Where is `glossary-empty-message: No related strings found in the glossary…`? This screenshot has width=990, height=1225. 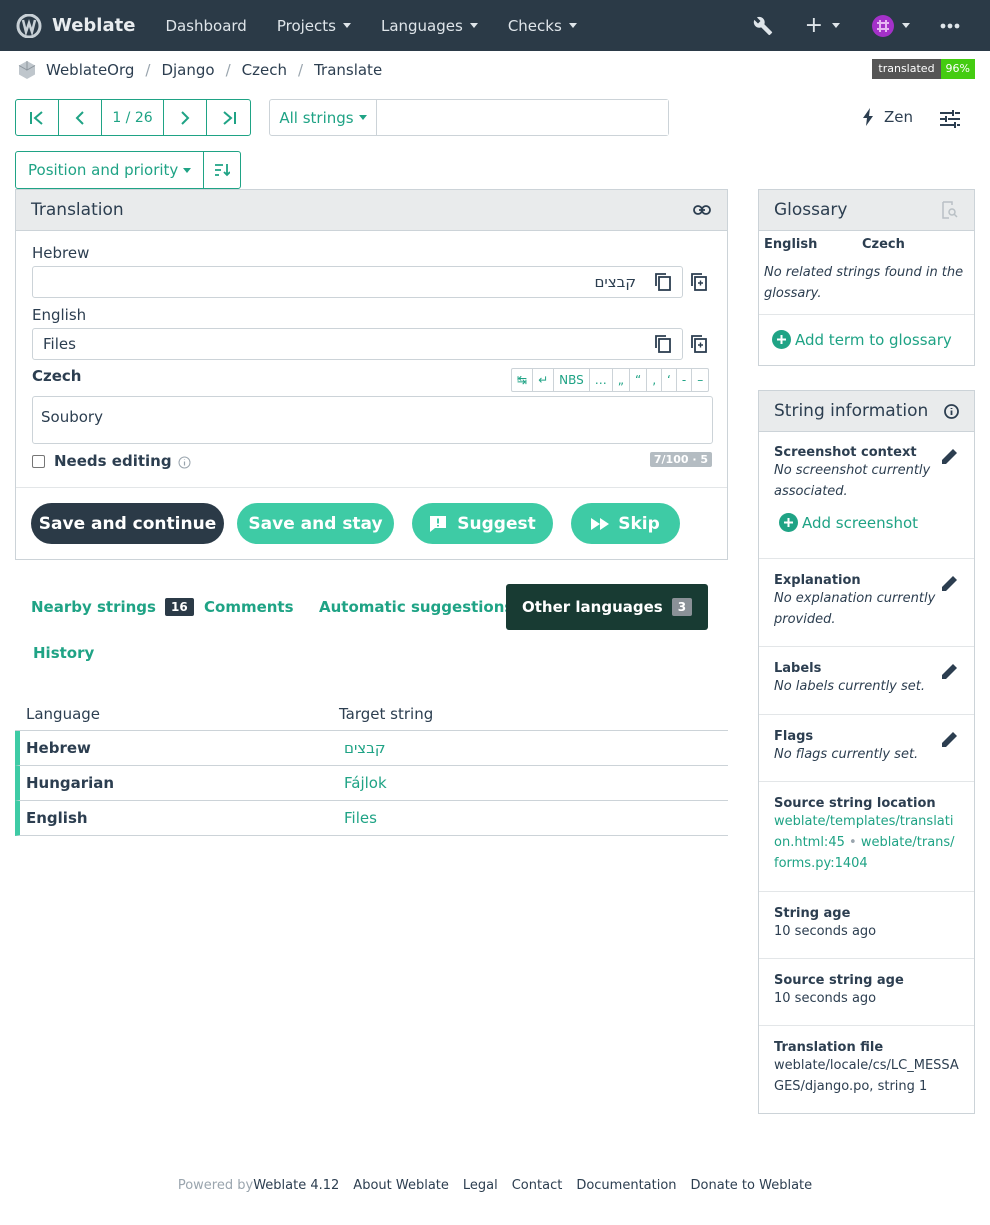
glossary-empty-message: No related strings found in the glossary… is located at coordinates (864, 283).